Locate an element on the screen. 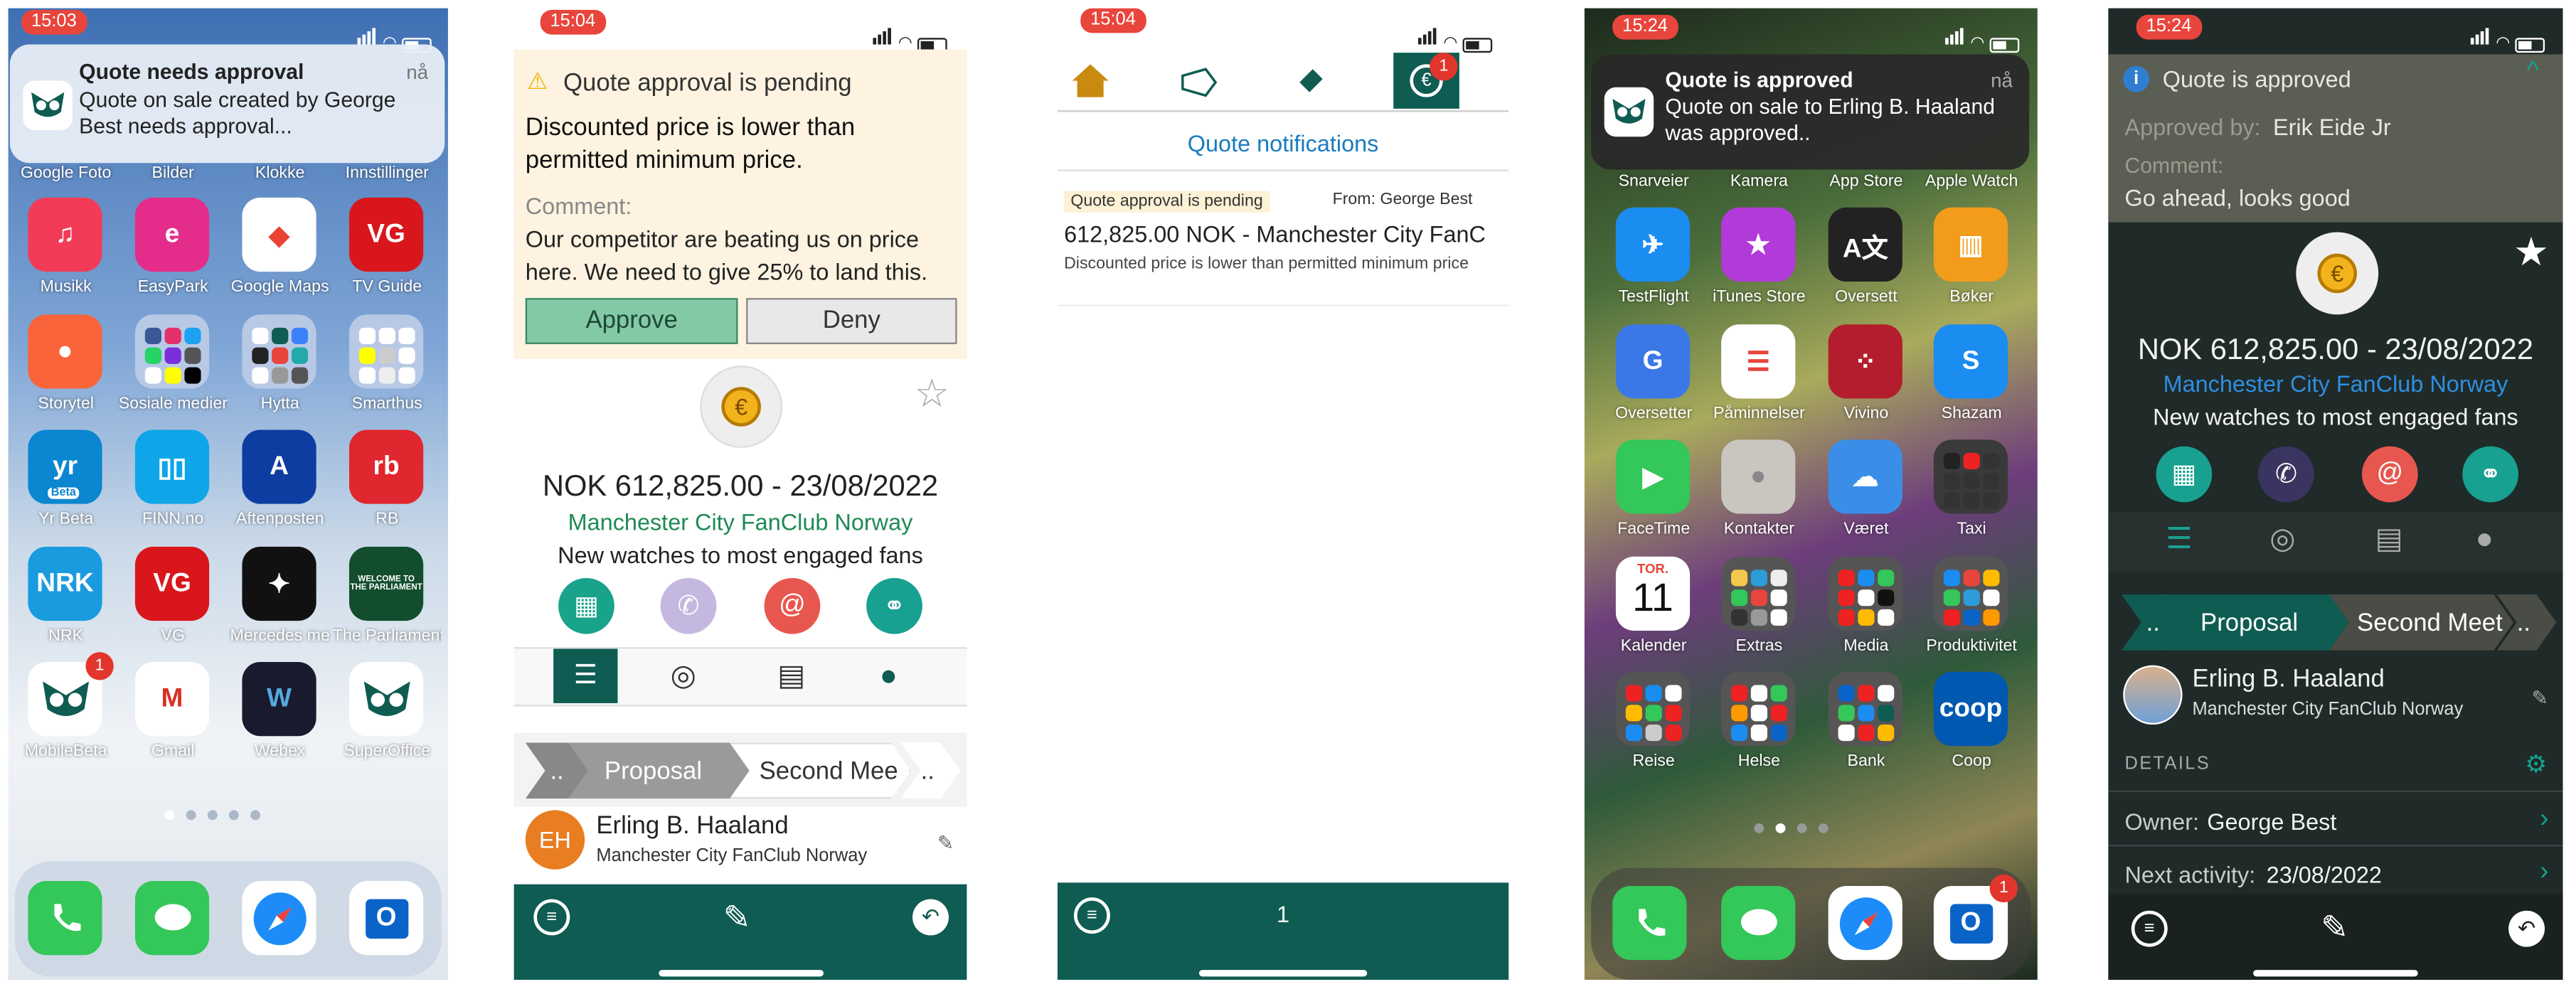  approve-button: Approve is located at coordinates (631, 322).